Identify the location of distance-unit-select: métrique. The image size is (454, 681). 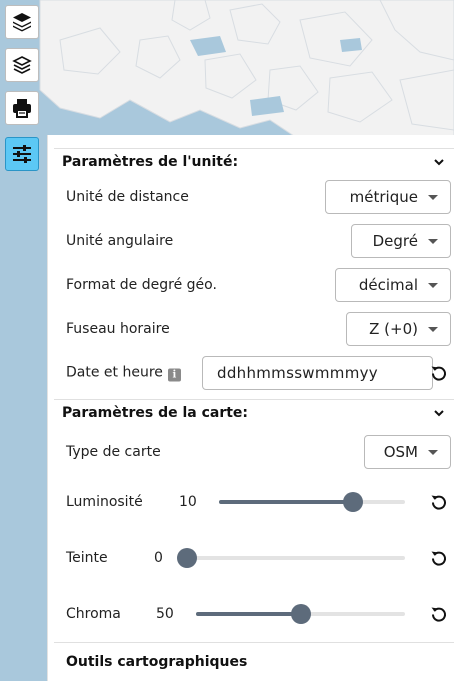
(388, 197).